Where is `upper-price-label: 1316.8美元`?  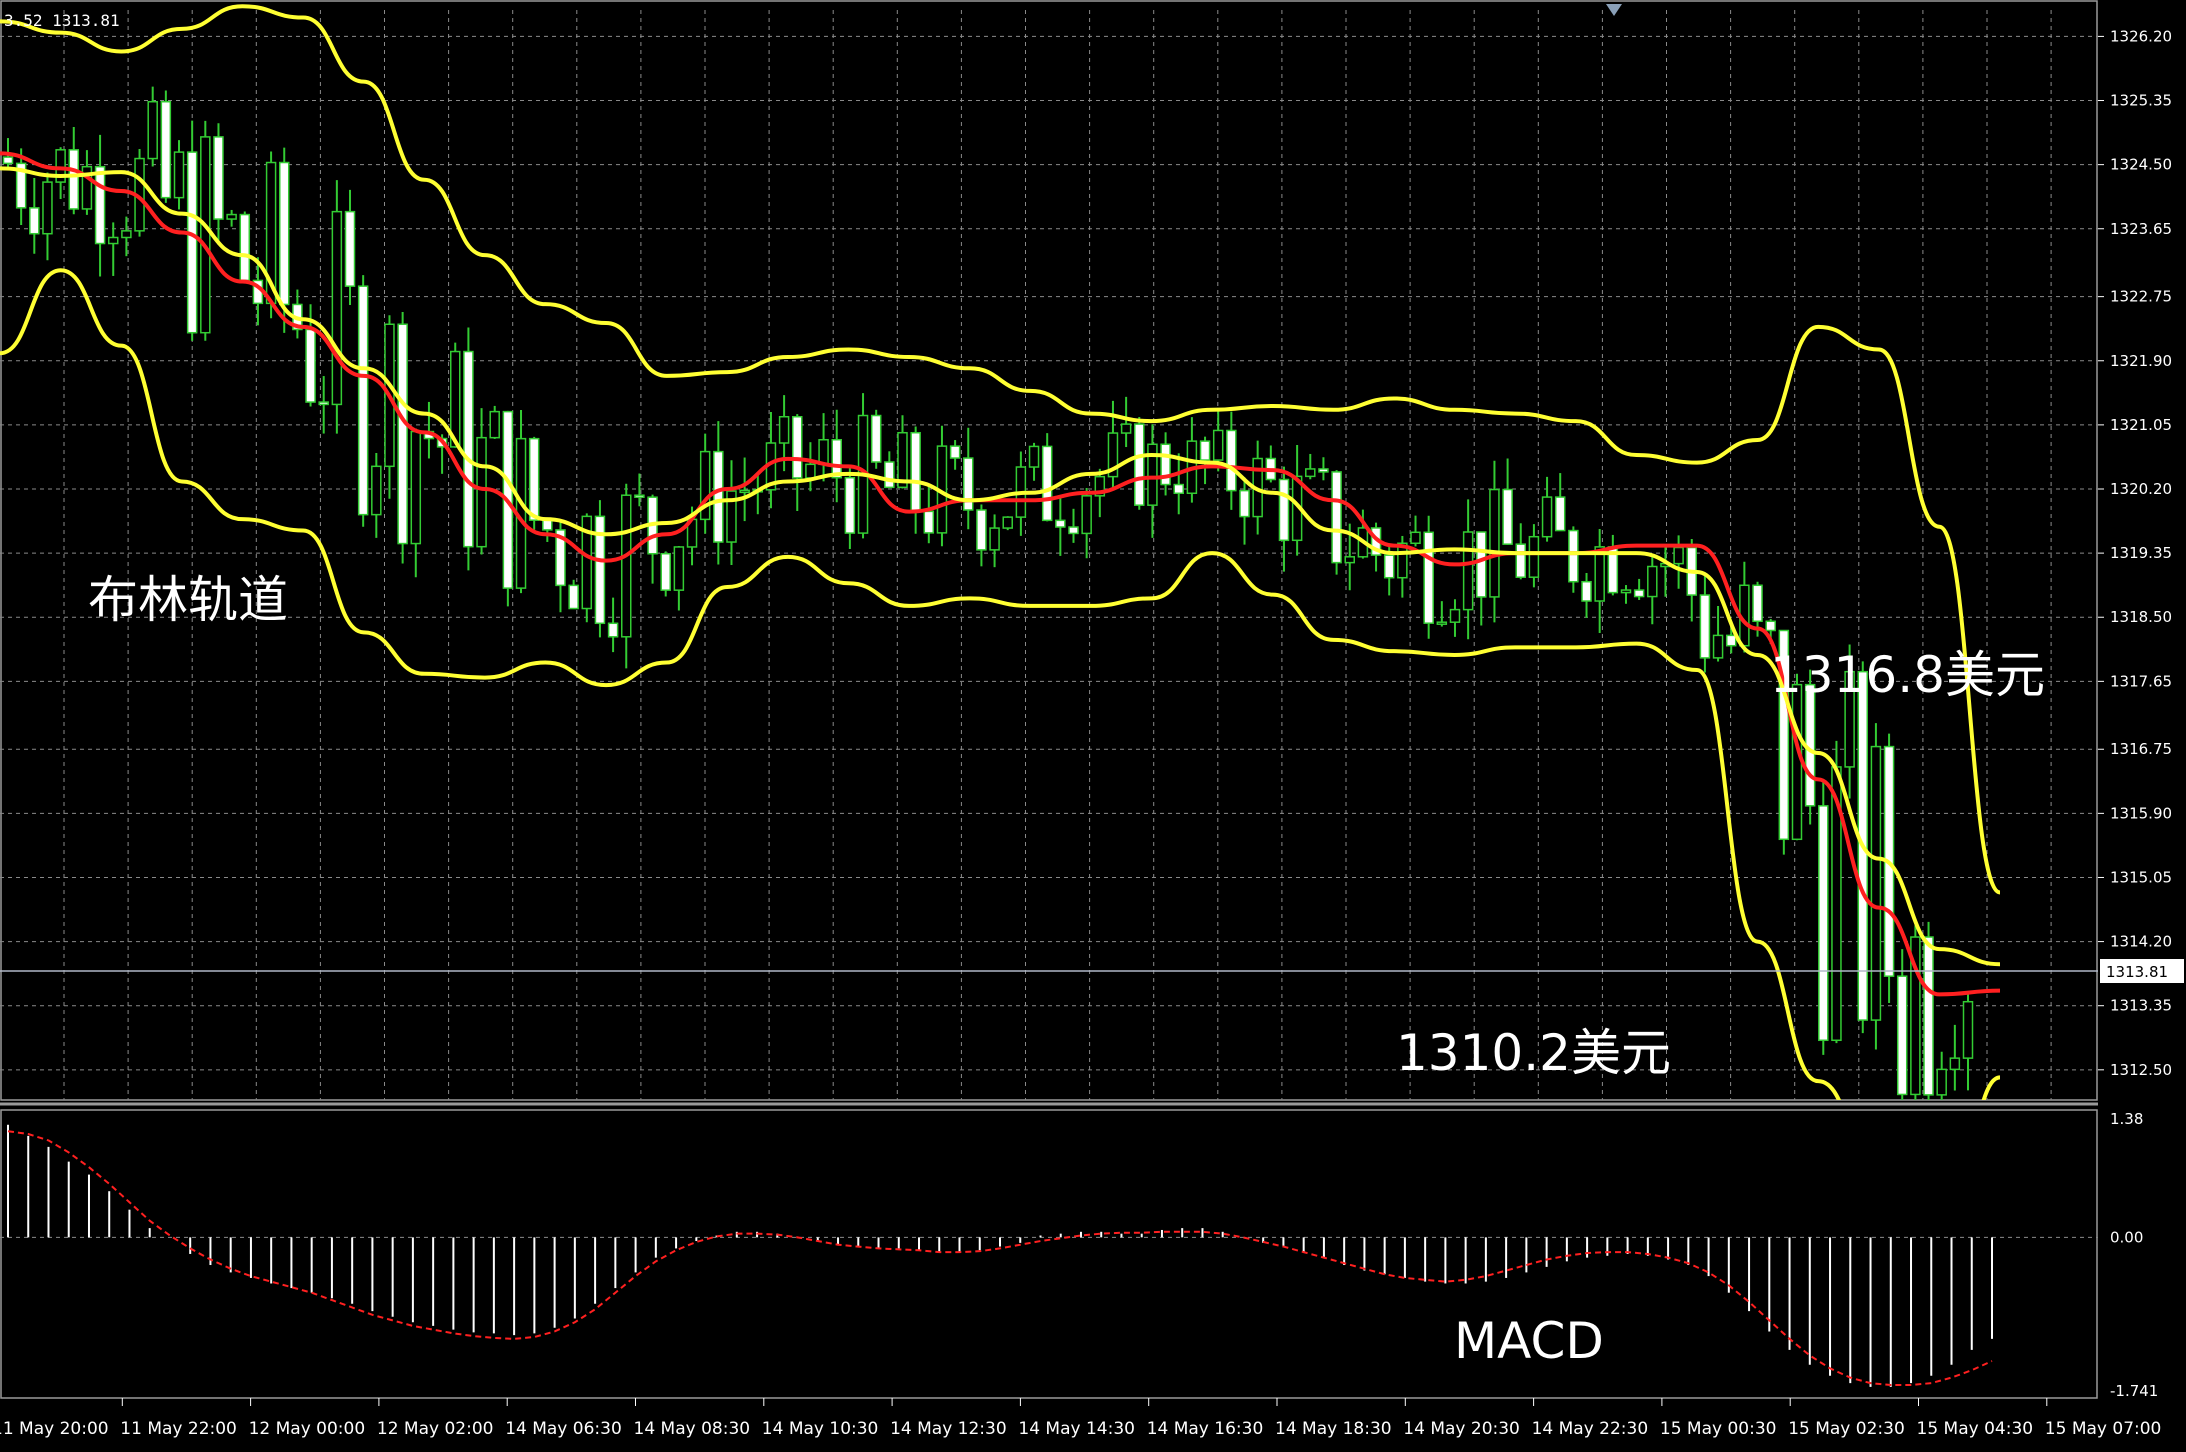
upper-price-label: 1316.8美元 is located at coordinates (1907, 675).